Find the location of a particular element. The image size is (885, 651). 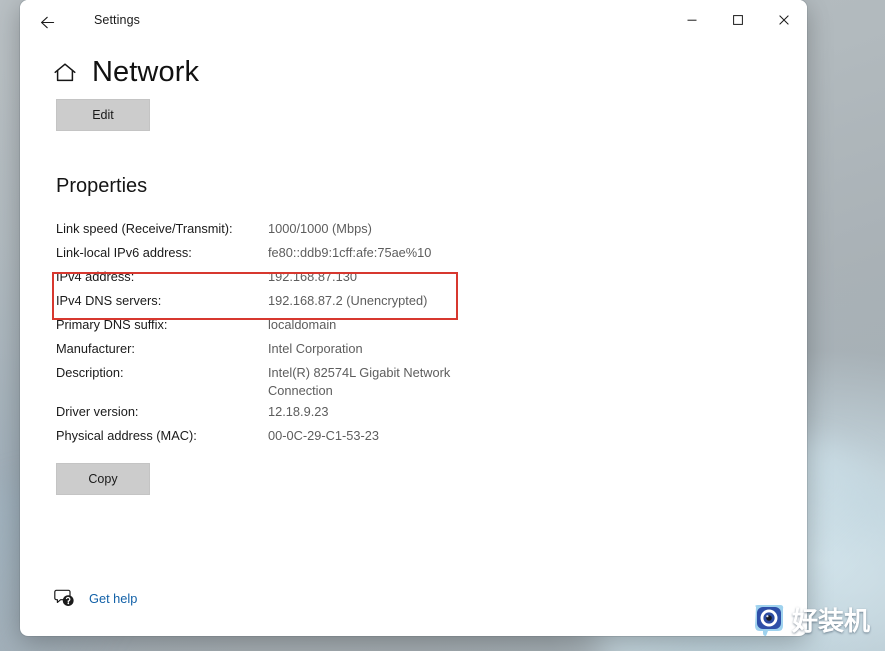

minimize-button is located at coordinates (692, 20).